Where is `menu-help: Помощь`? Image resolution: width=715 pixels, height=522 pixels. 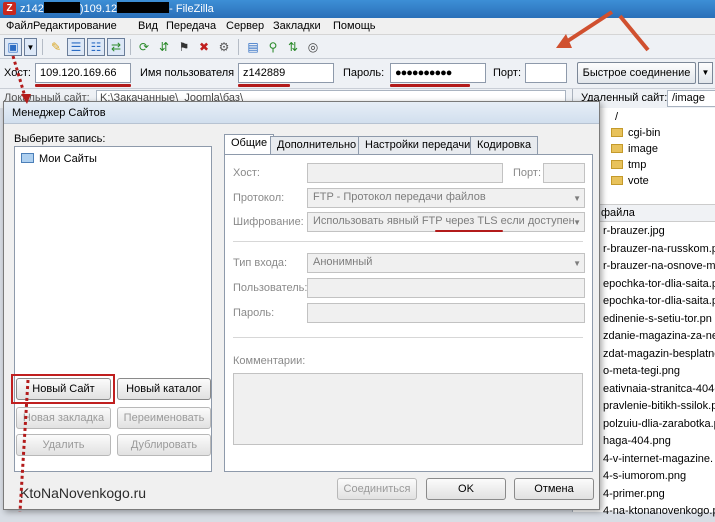 menu-help: Помощь is located at coordinates (354, 26).